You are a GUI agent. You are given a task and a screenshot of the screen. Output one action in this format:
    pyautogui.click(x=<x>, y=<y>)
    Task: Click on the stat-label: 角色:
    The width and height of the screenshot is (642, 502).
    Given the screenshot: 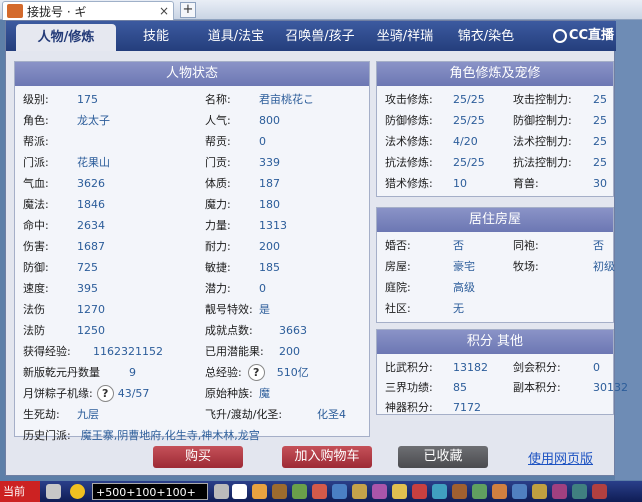 What is the action you would take?
    pyautogui.click(x=36, y=120)
    